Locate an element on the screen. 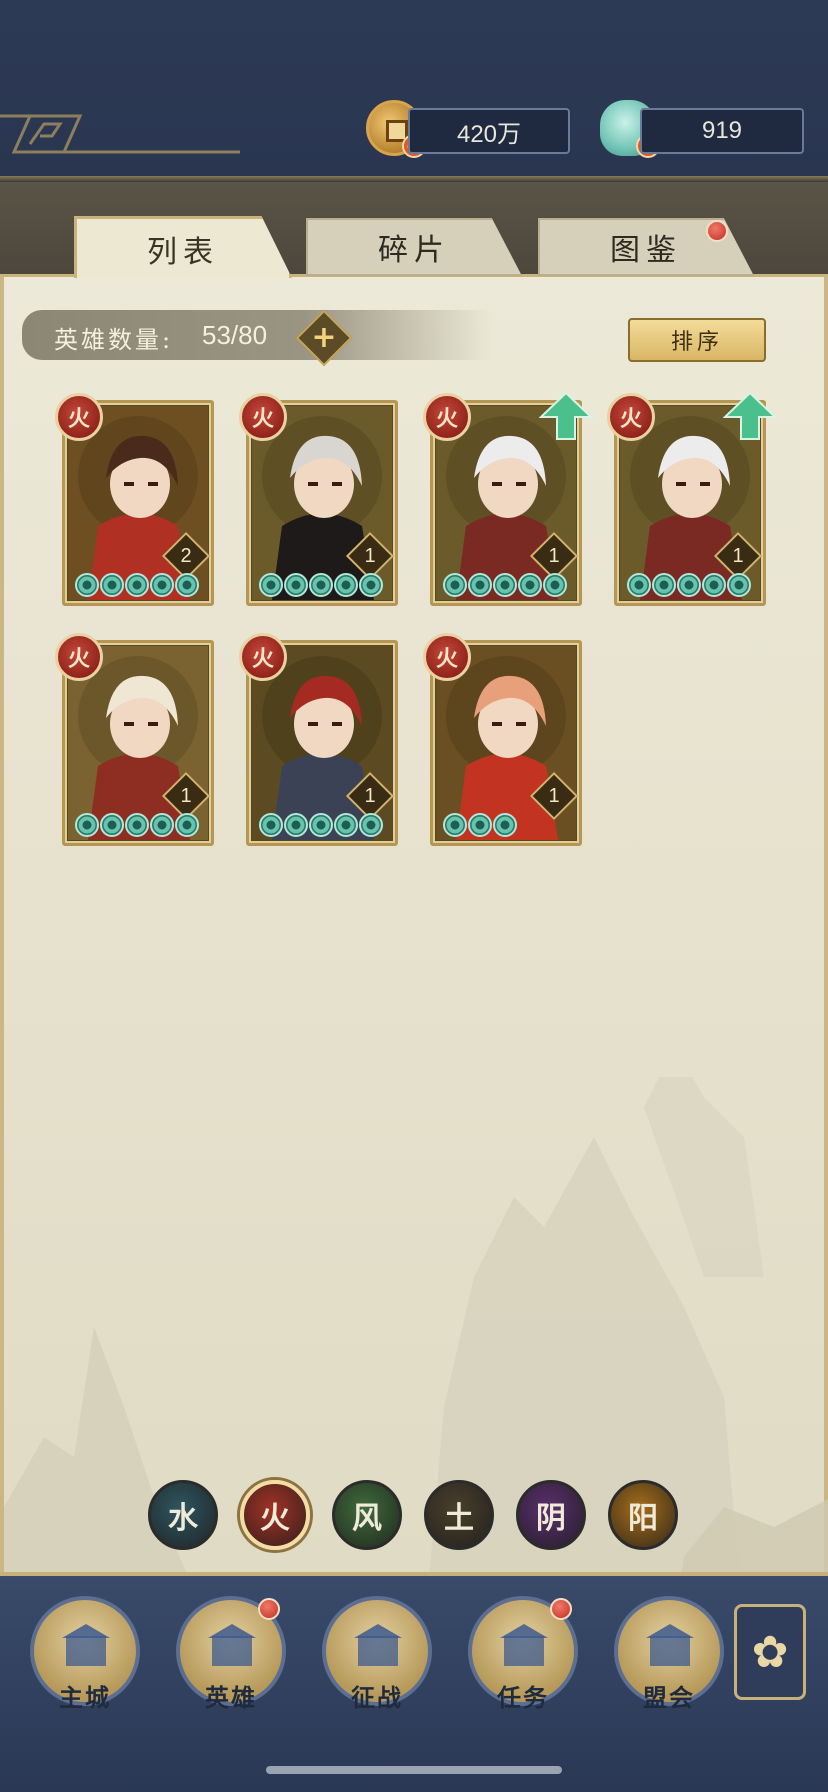 This screenshot has width=828, height=1792. sort-button: 排序 is located at coordinates (697, 340).